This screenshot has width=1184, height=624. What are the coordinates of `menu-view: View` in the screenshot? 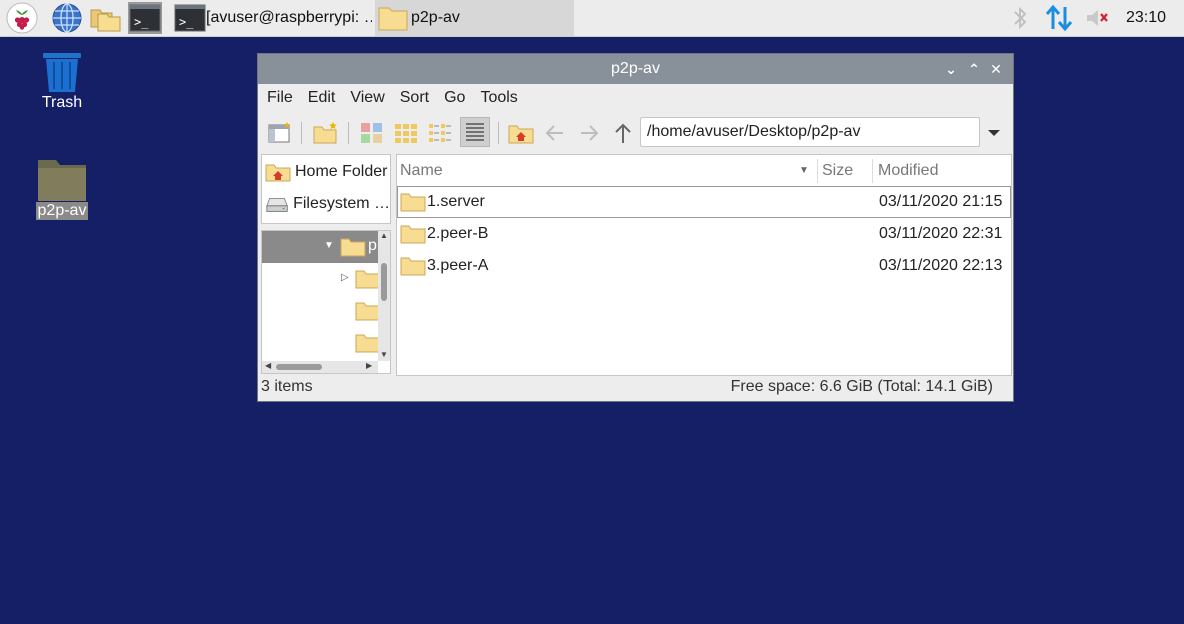 It's located at (365, 98).